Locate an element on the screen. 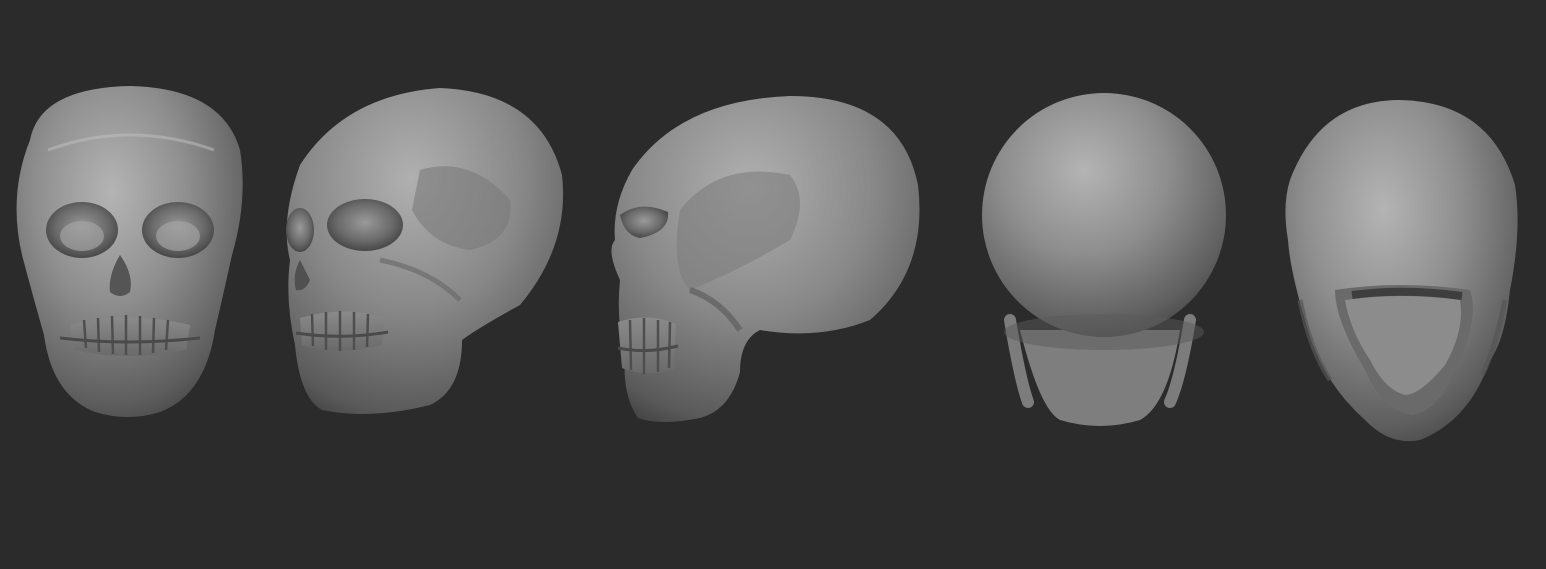 This screenshot has width=1546, height=569. skull-three-quarter-view is located at coordinates (425, 251).